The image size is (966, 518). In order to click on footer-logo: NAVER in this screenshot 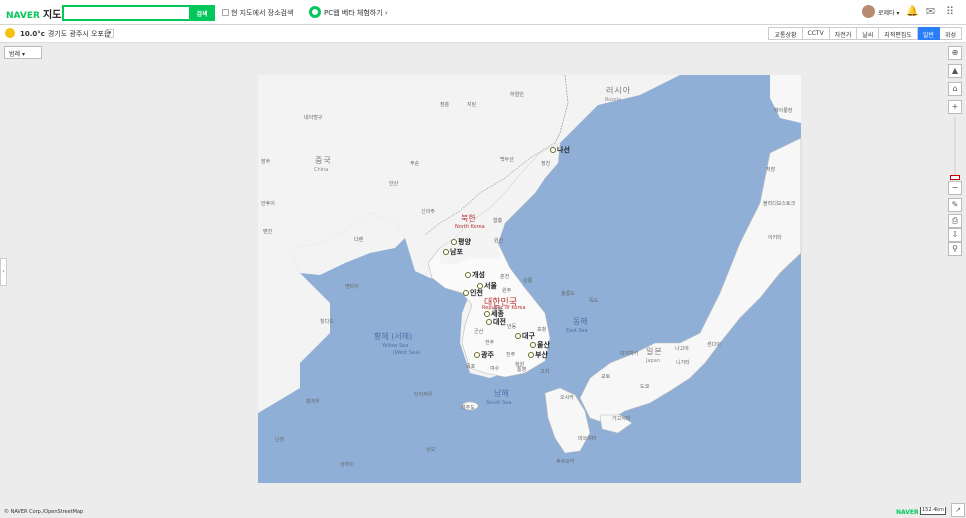, I will do `click(907, 512)`.